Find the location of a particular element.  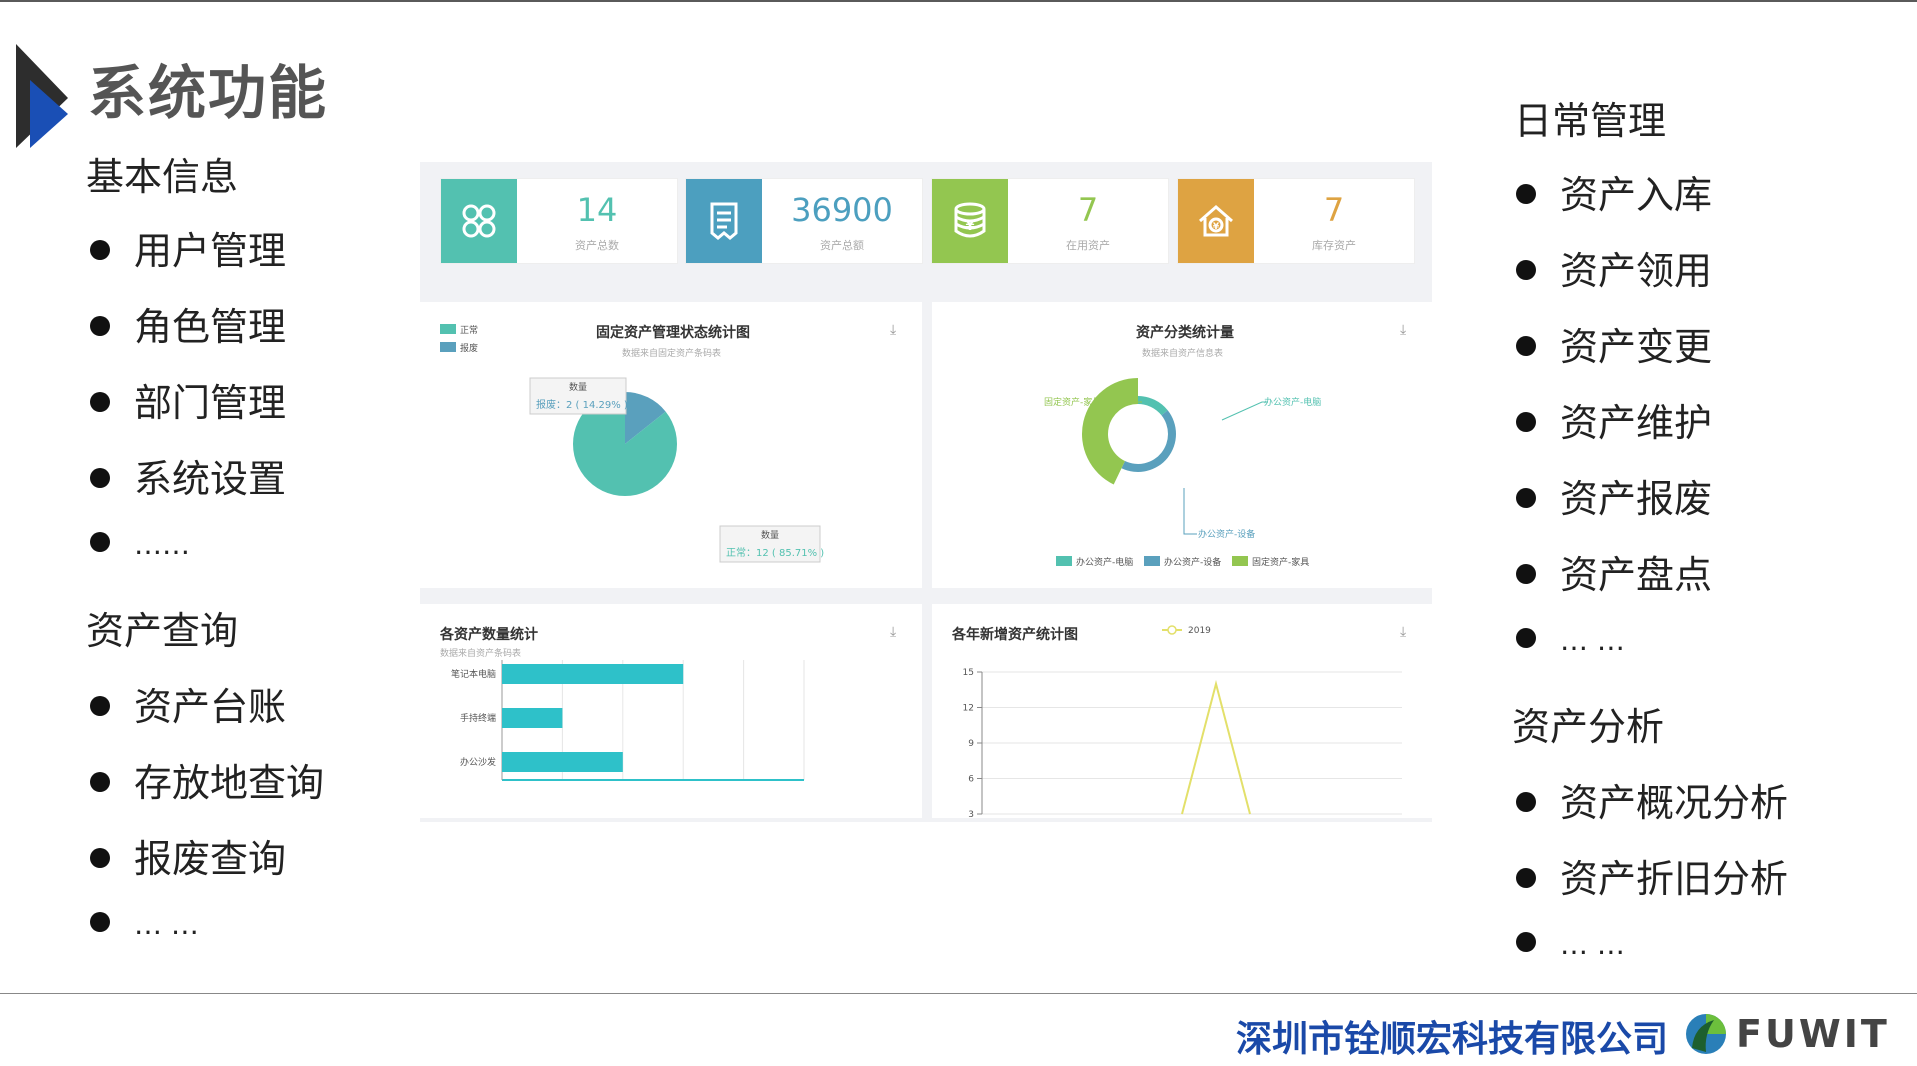

donut-label-computer: 办公资产-电脑 is located at coordinates (1292, 402).